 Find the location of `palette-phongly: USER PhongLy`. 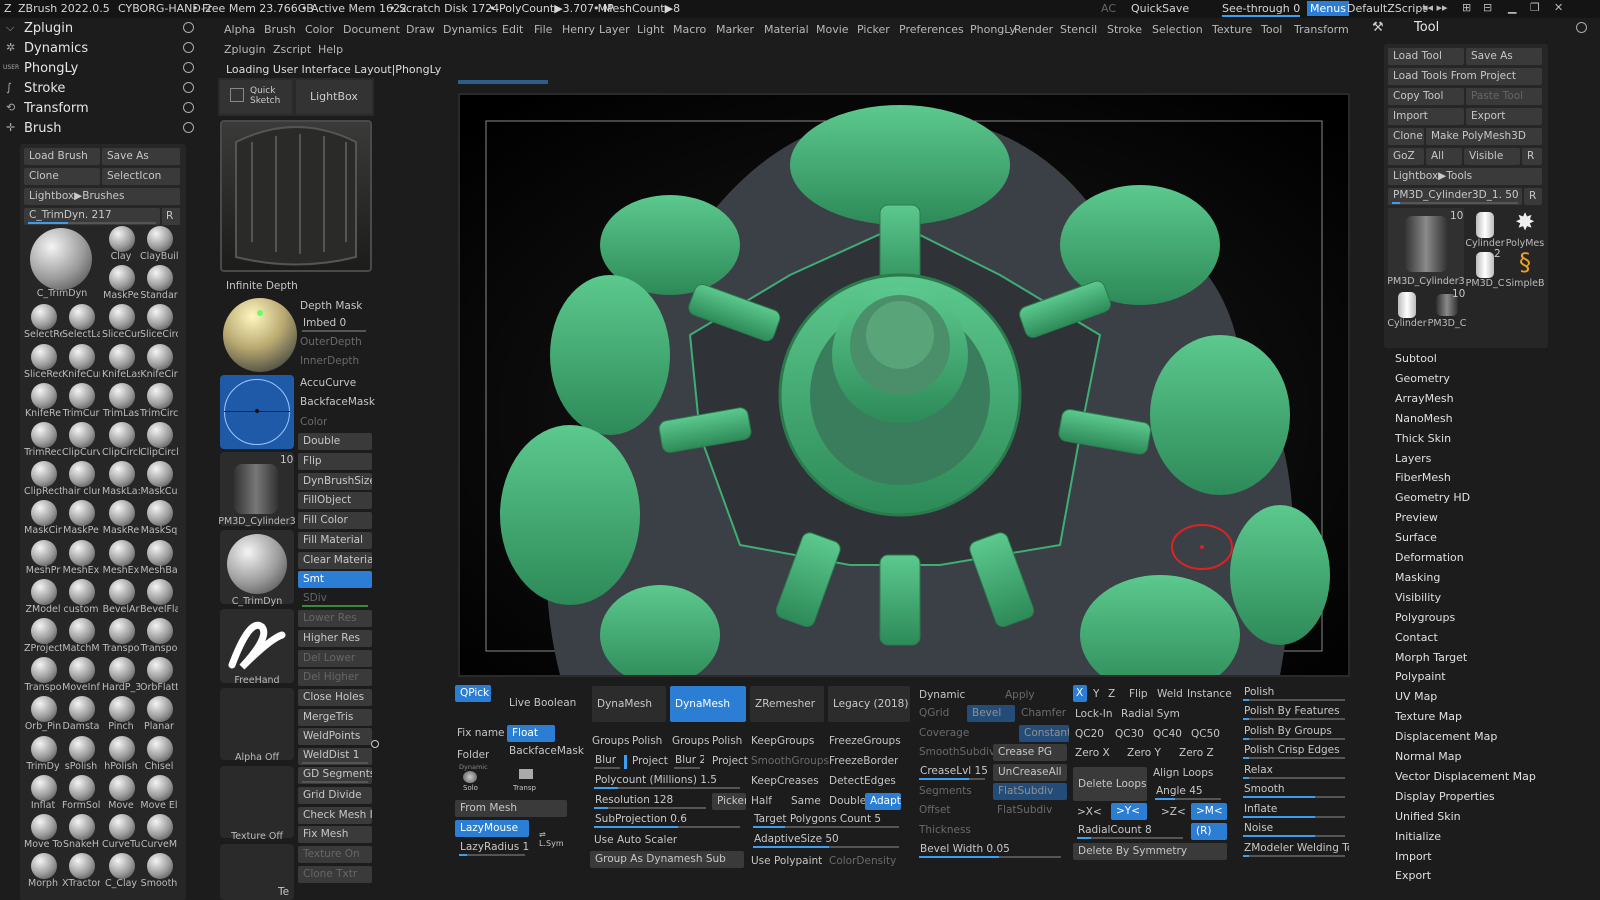

palette-phongly: USER PhongLy is located at coordinates (100, 68).